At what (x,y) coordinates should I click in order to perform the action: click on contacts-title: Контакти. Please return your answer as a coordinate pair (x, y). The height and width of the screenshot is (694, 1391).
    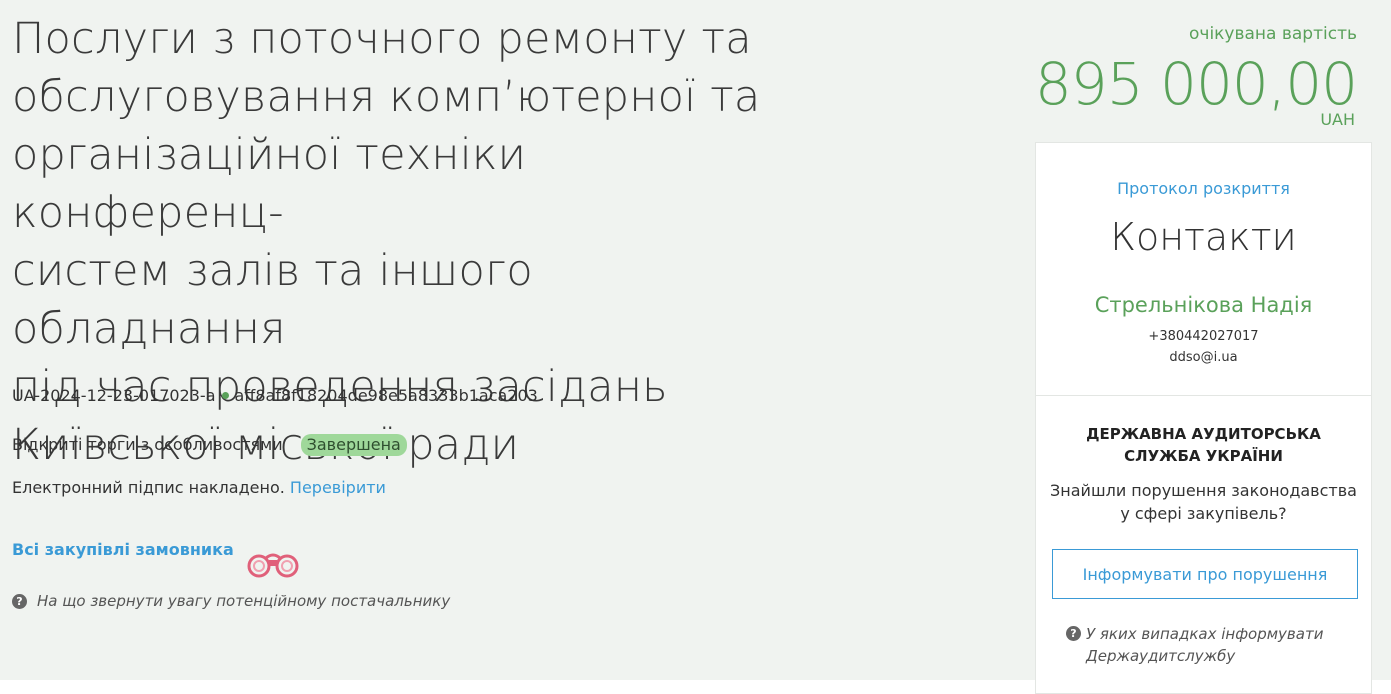
    Looking at the image, I should click on (1203, 237).